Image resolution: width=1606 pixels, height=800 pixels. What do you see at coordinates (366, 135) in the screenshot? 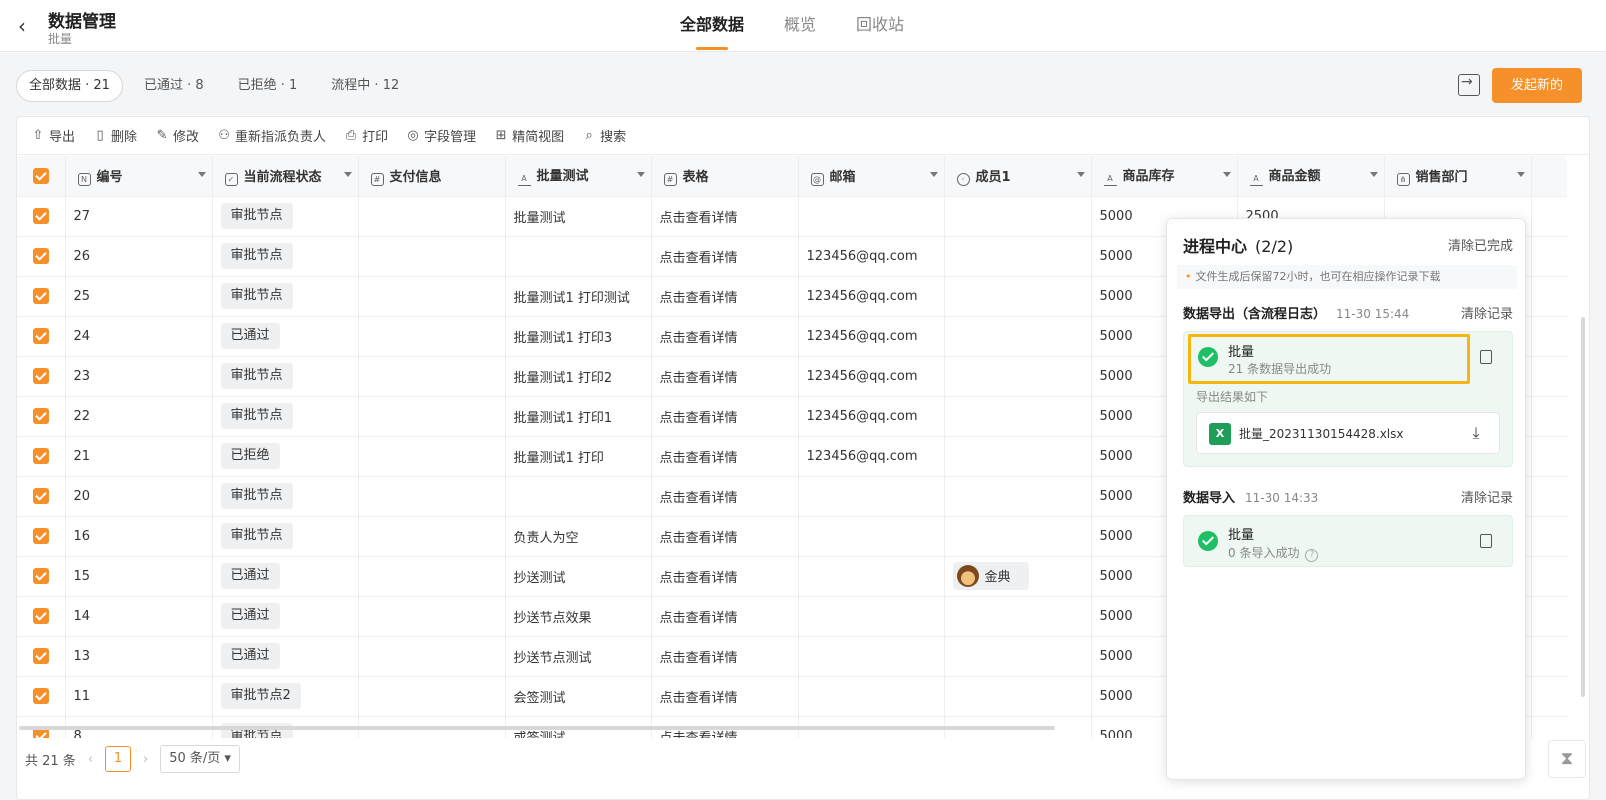
I see `print-button: ⎙ 打印` at bounding box center [366, 135].